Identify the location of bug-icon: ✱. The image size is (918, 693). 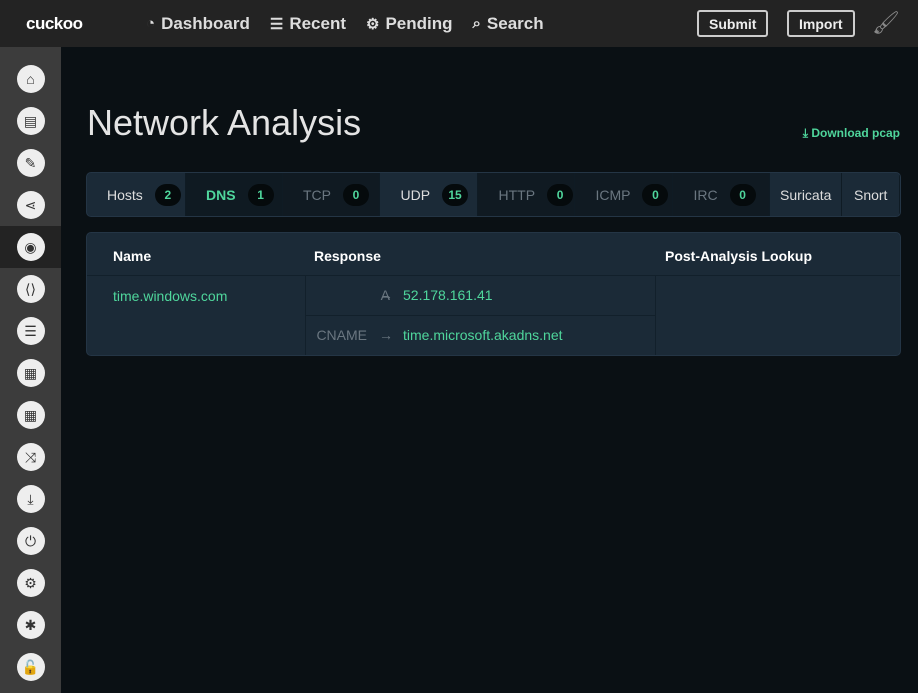
(30, 625).